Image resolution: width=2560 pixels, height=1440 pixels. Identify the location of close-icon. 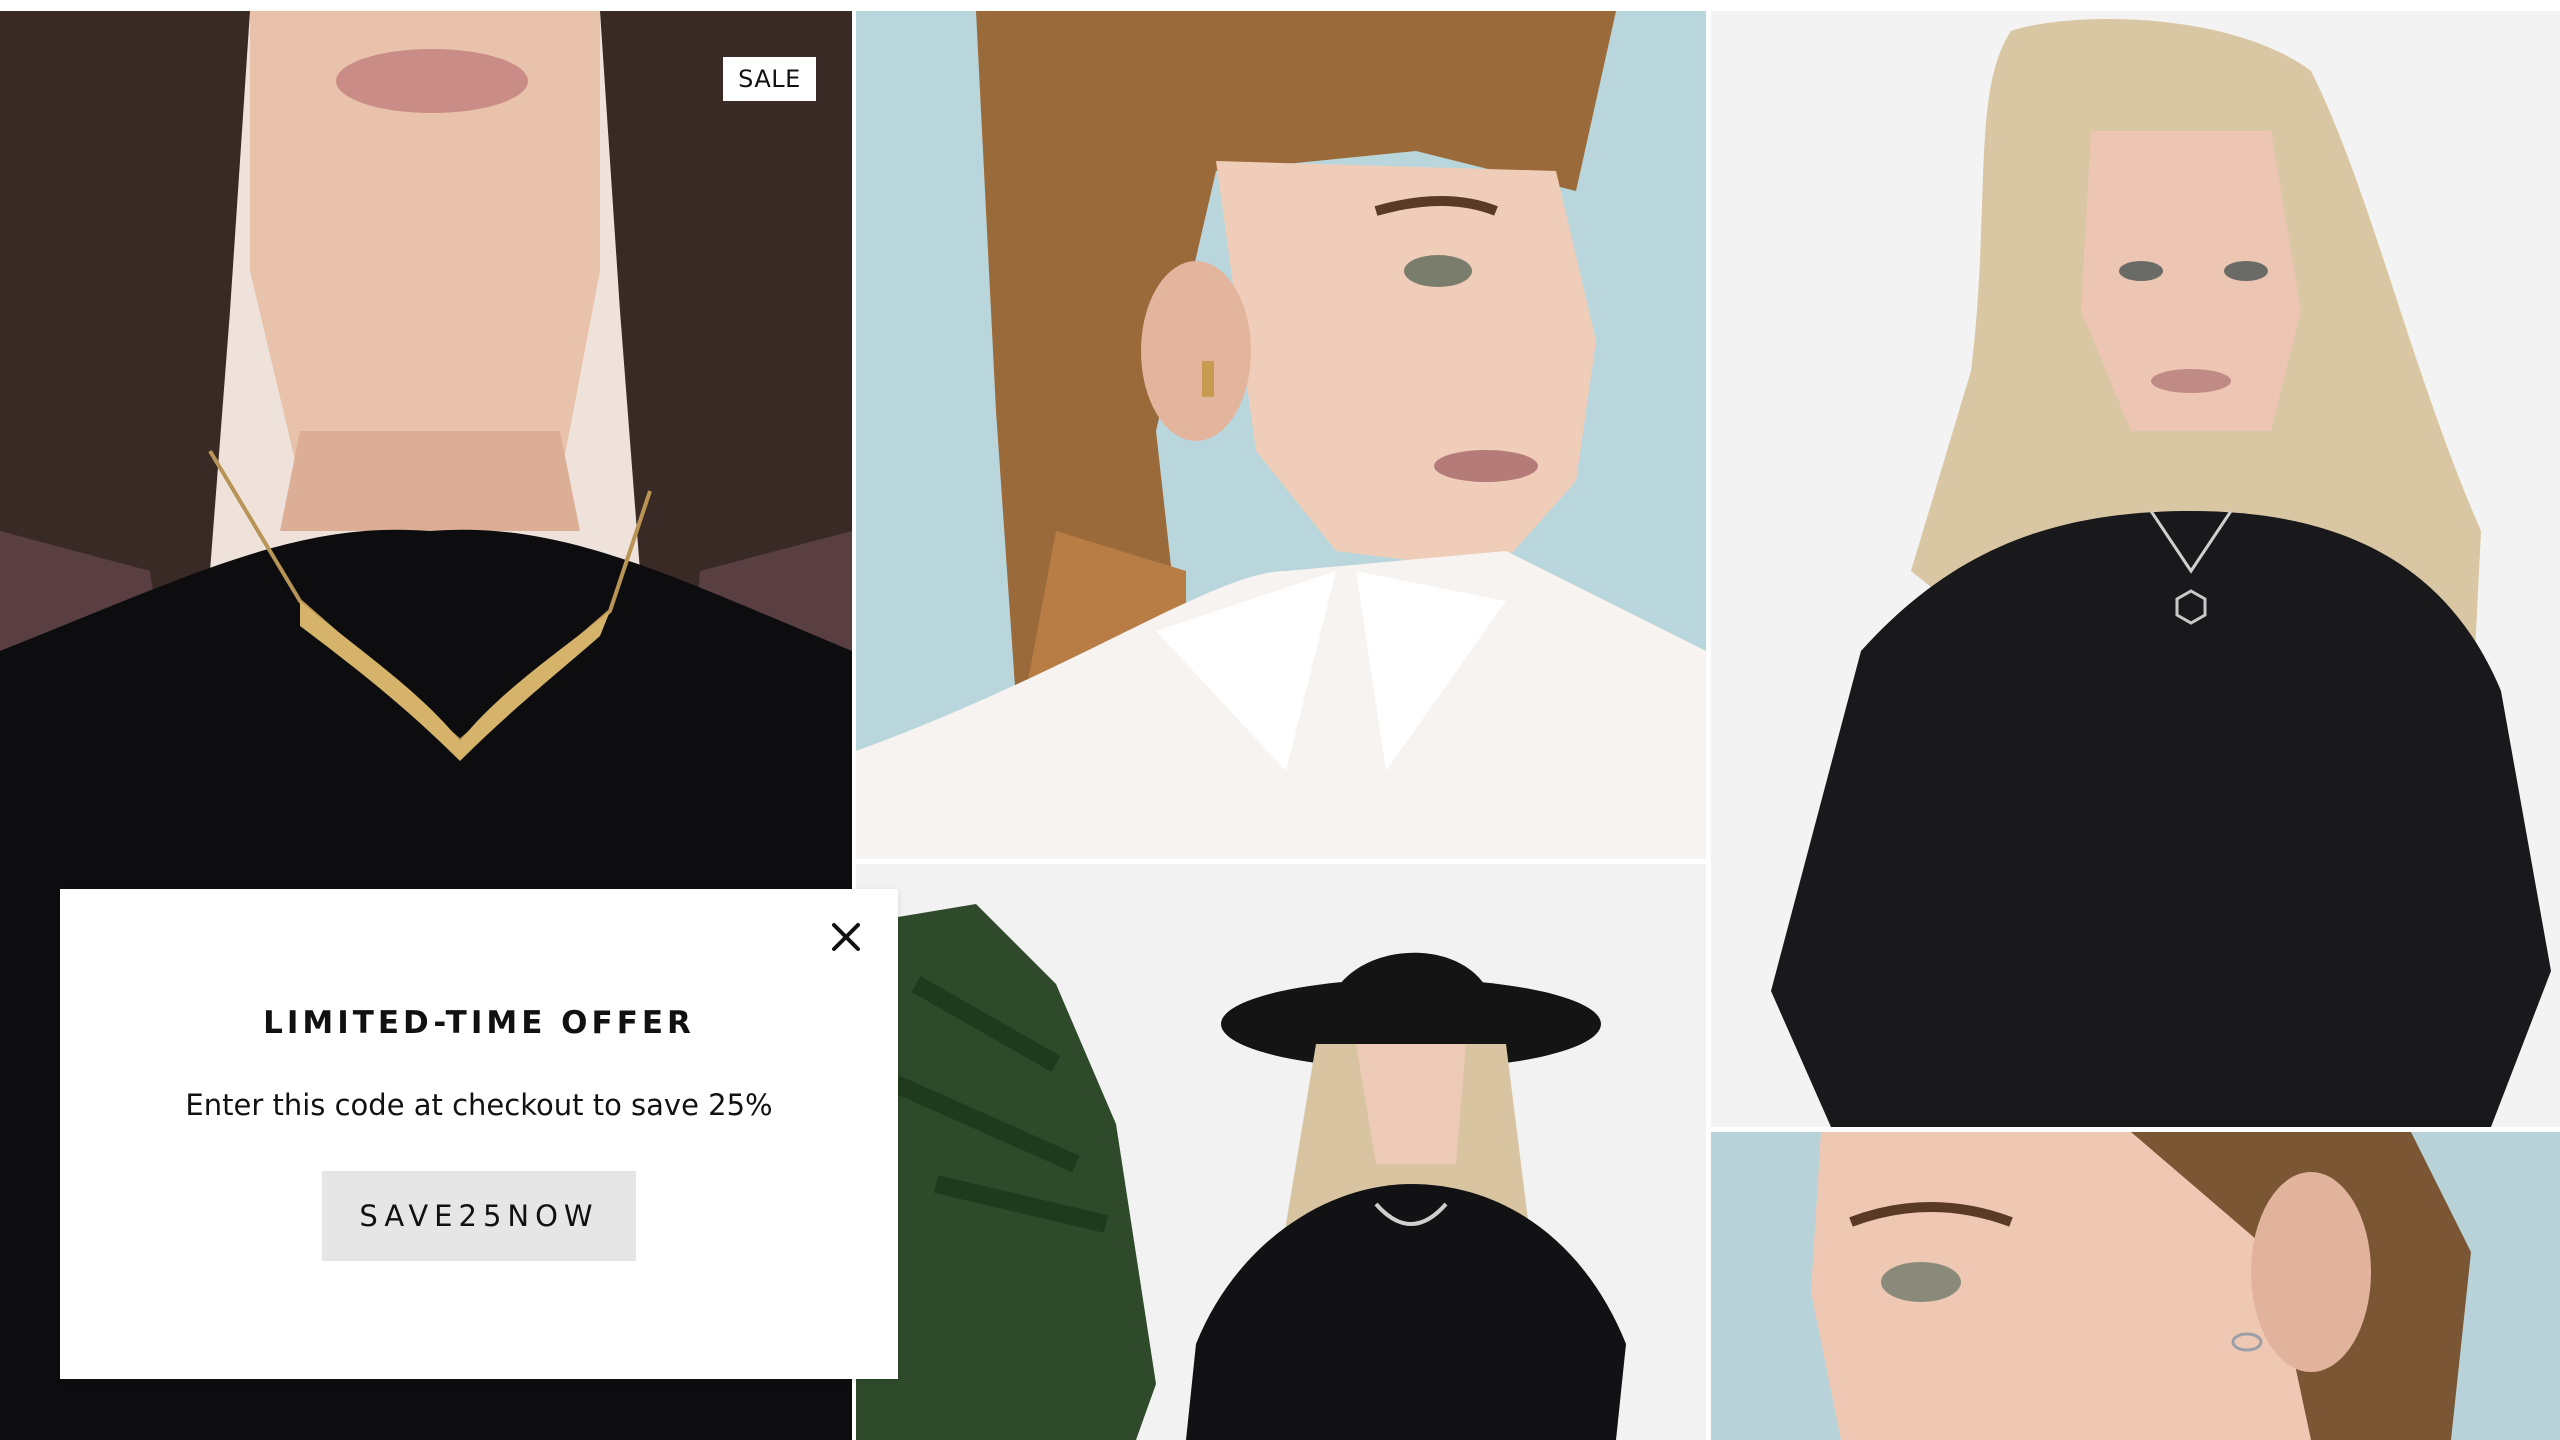
(846, 937).